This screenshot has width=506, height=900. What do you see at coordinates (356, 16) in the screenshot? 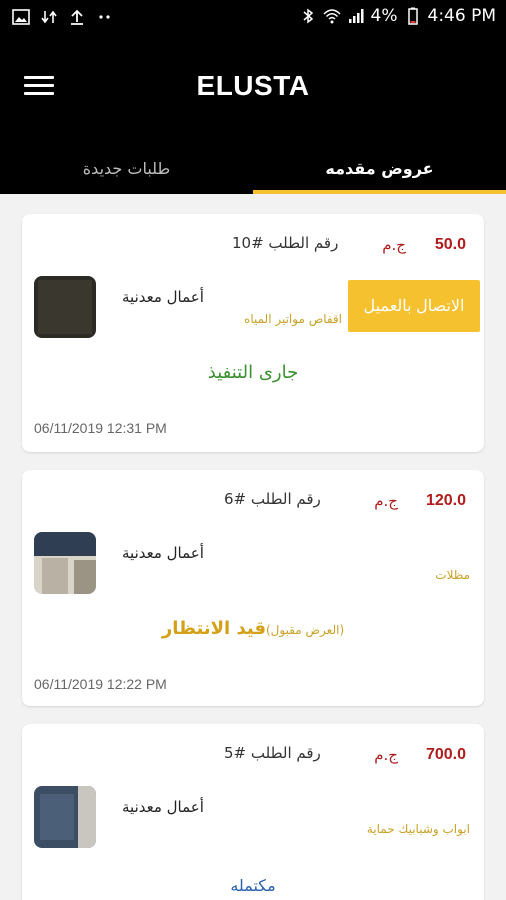
I see `signal-icon` at bounding box center [356, 16].